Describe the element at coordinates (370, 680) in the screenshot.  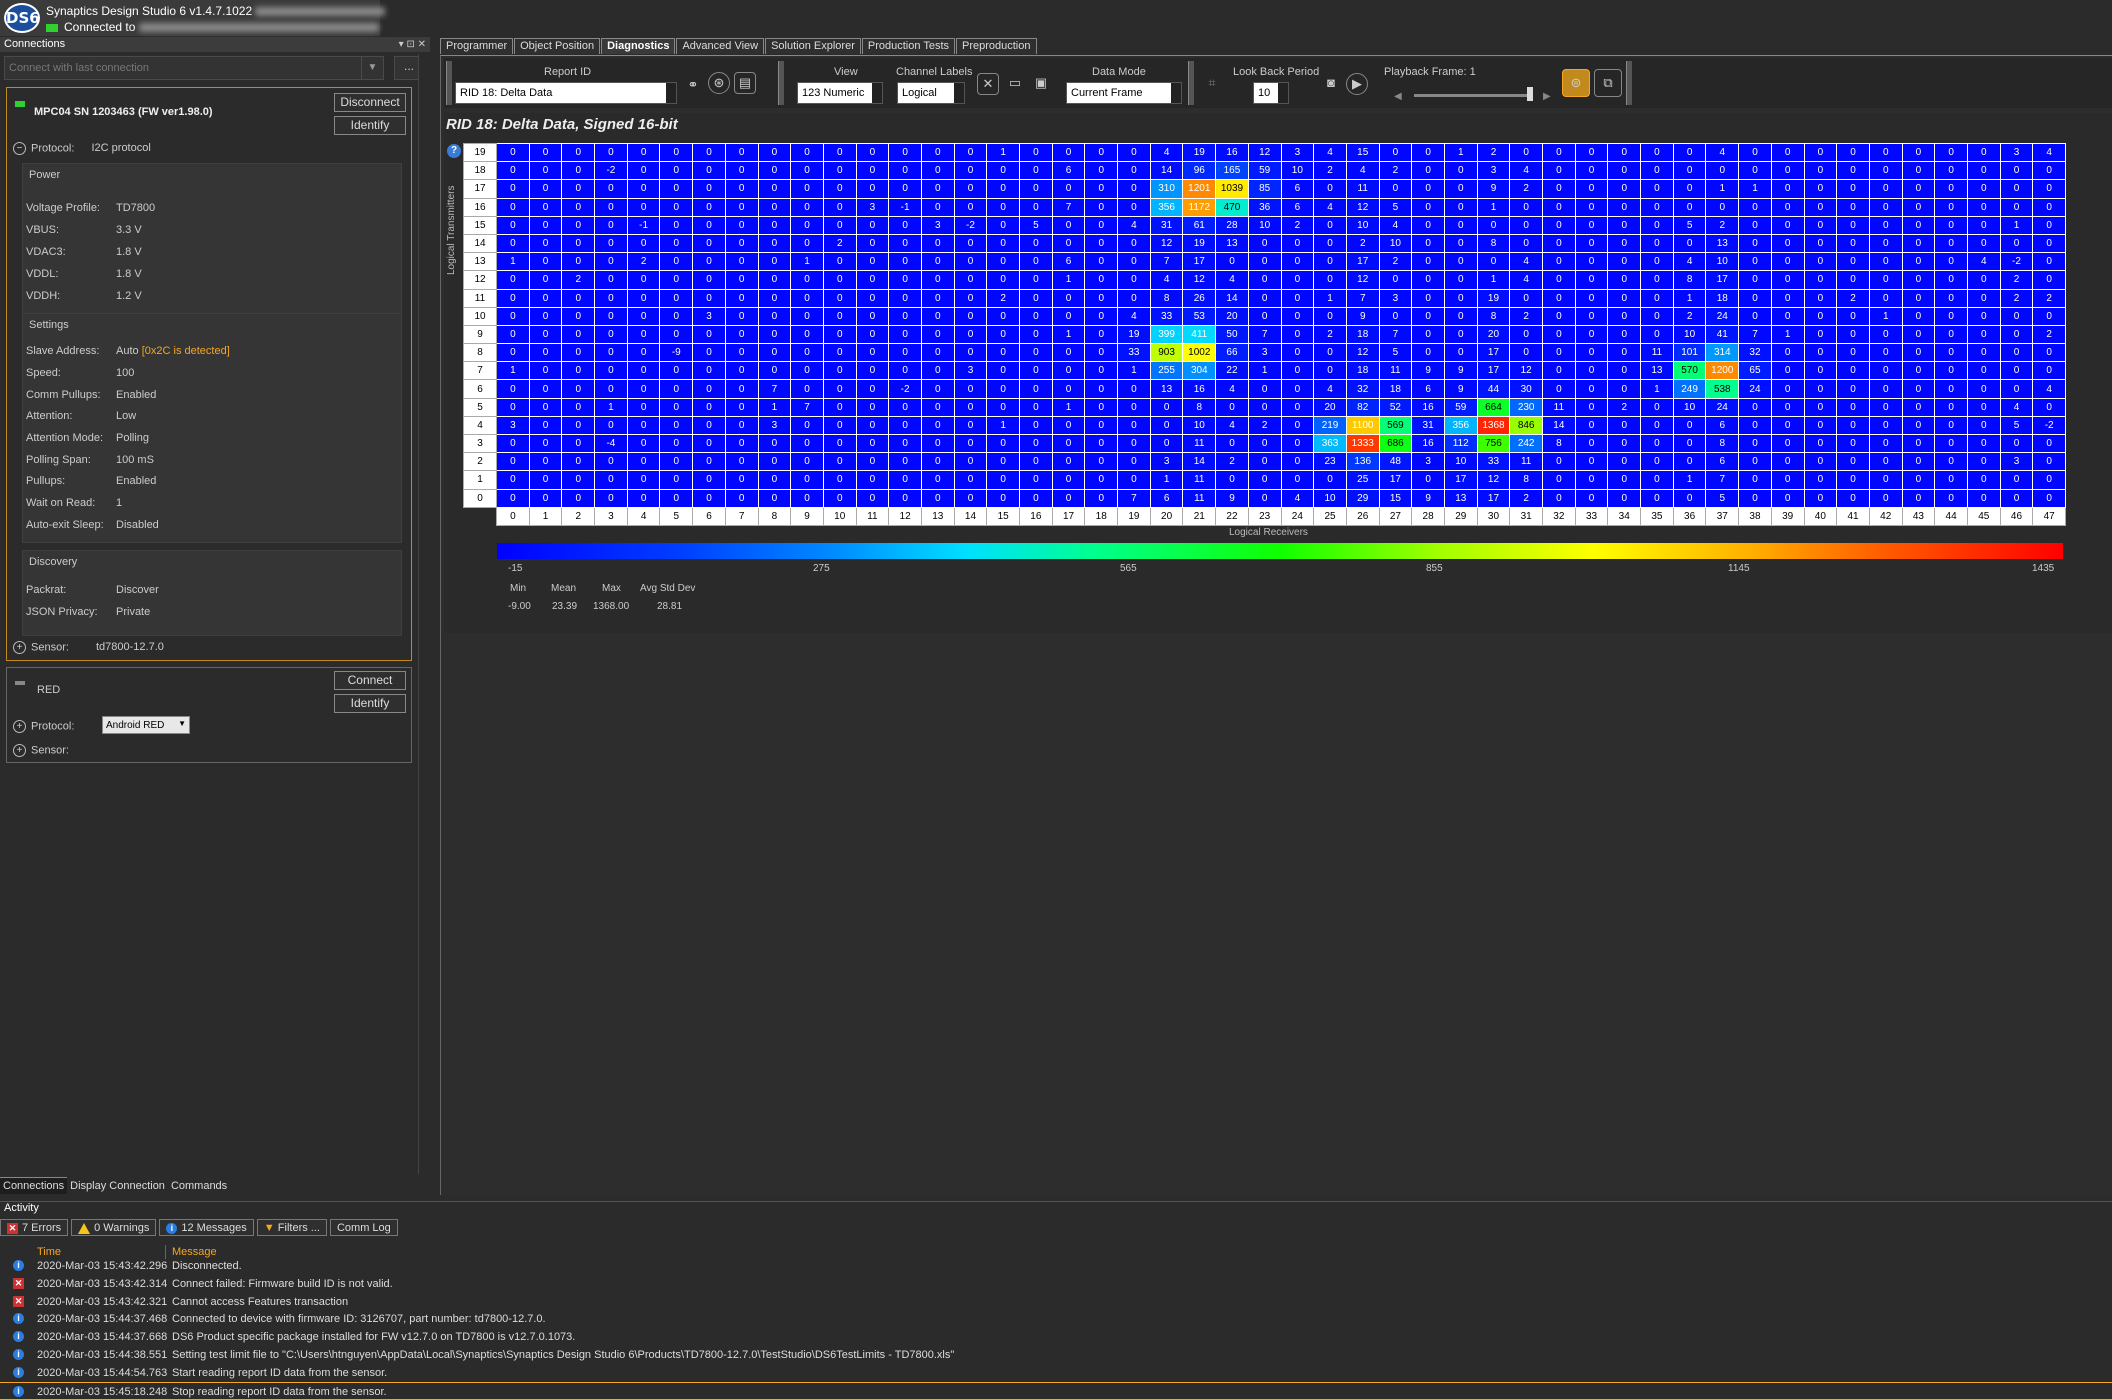
I see `connect-button: Connect` at that location.